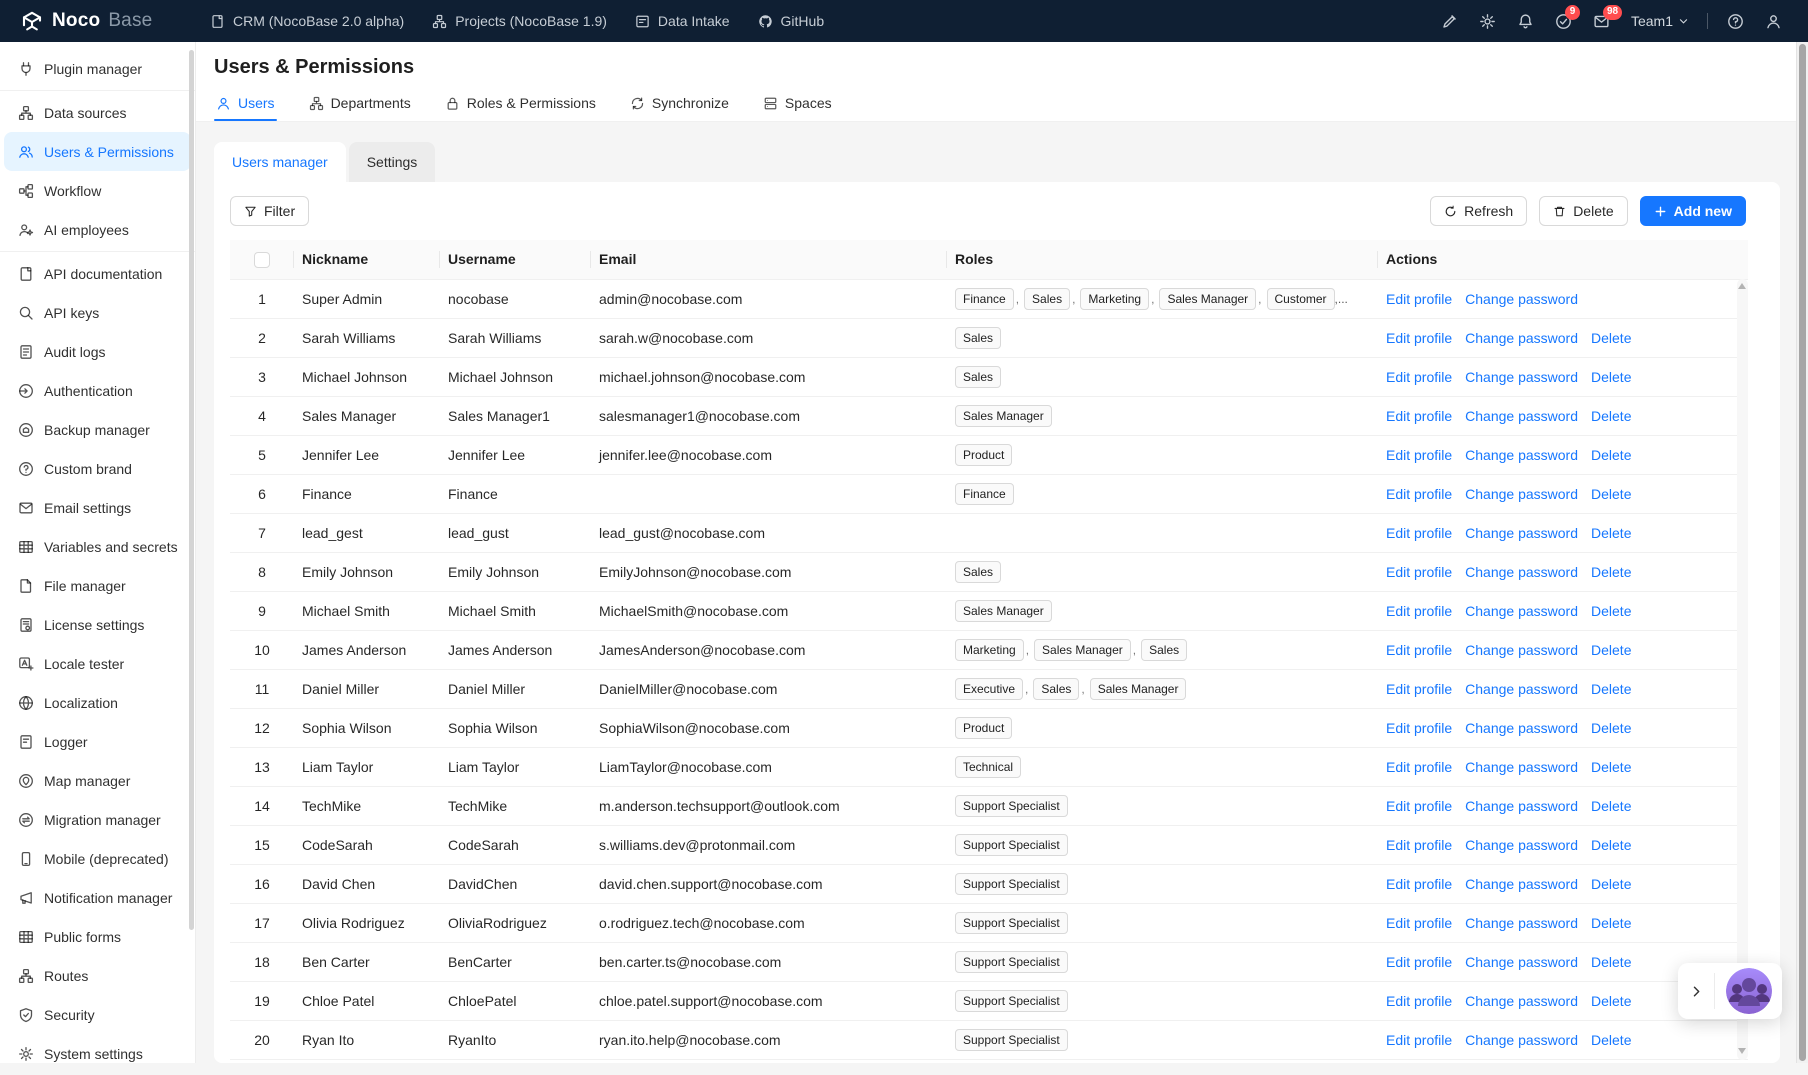 This screenshot has width=1808, height=1075. What do you see at coordinates (97, 229) in the screenshot?
I see `sidebar-item-ai-employees: AI employees` at bounding box center [97, 229].